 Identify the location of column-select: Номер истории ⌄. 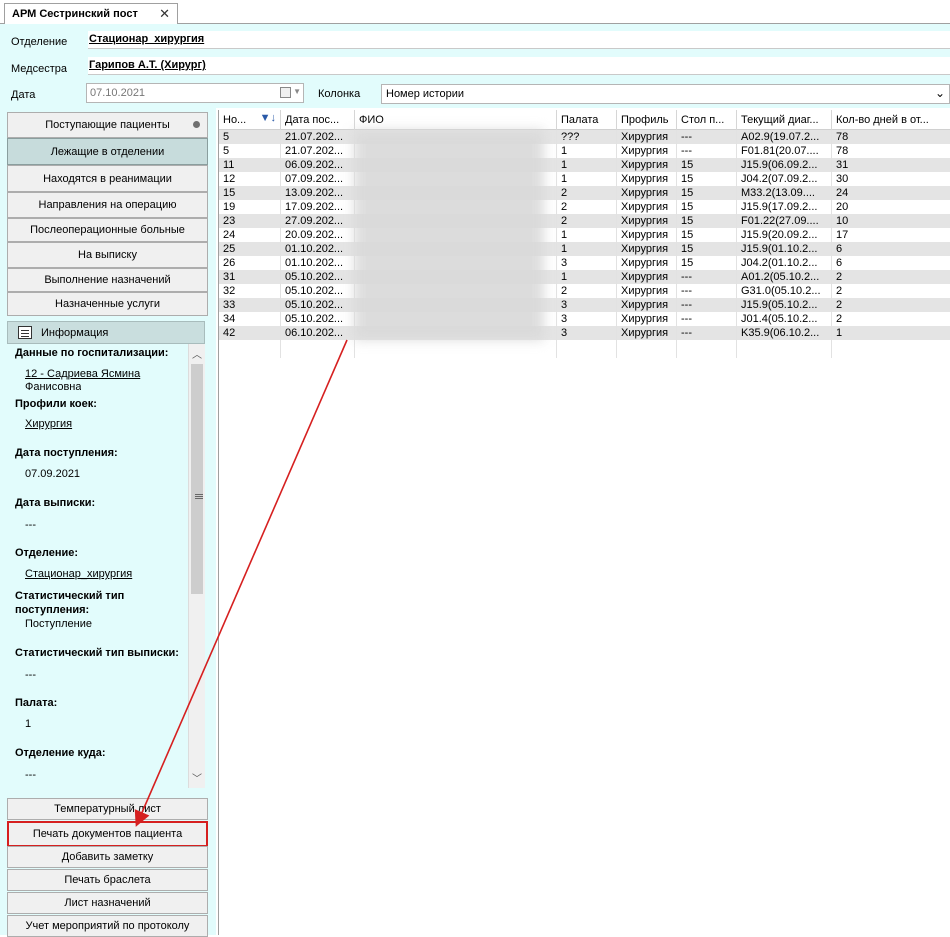
(665, 94).